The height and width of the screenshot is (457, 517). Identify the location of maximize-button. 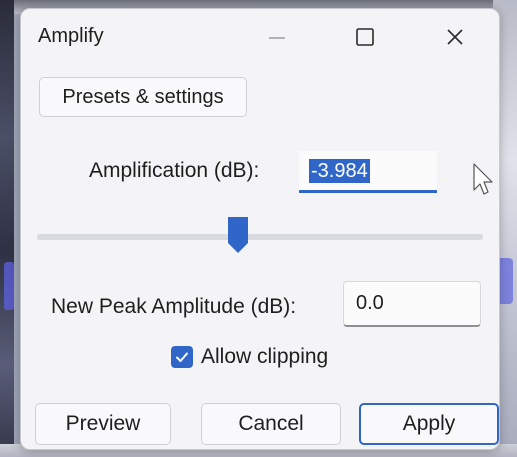
(365, 37).